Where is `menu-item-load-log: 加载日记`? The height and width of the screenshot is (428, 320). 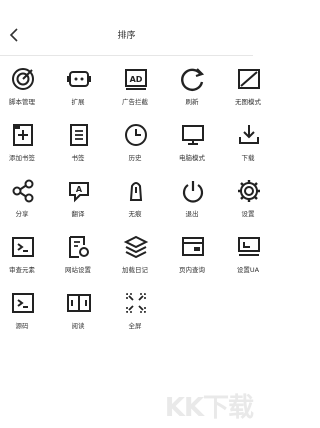 menu-item-load-log: 加载日记 is located at coordinates (135, 256).